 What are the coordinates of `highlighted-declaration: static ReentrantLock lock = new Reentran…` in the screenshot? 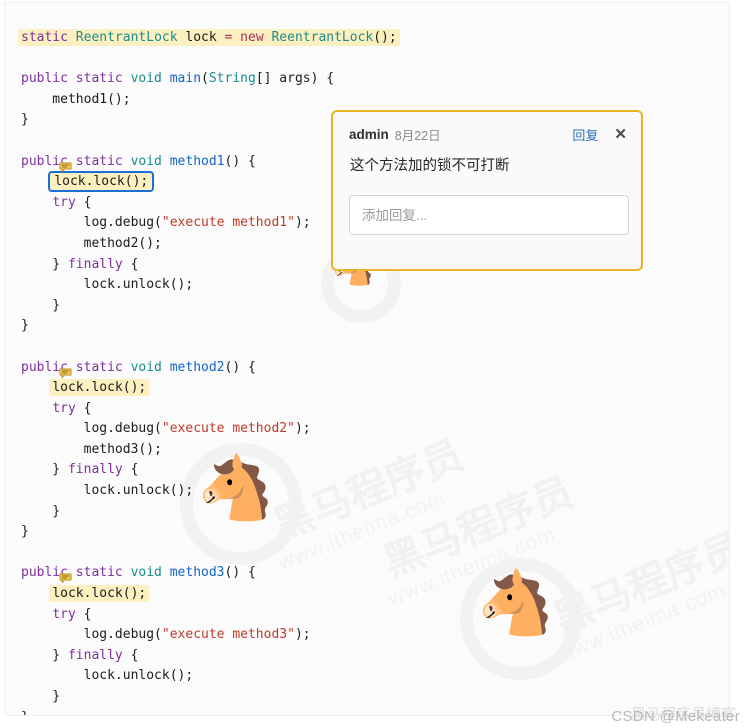 It's located at (209, 37).